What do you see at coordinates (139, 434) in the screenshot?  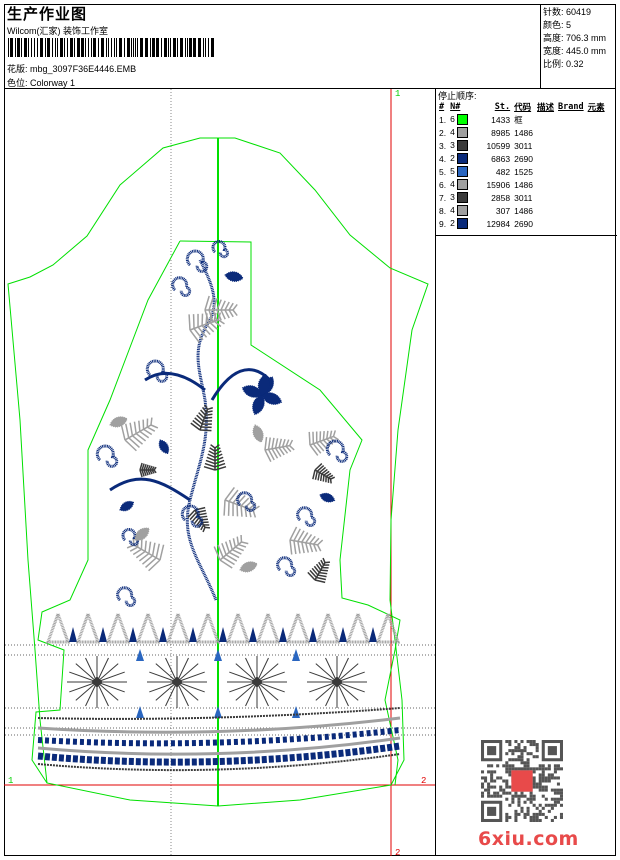 I see `fern-motif` at bounding box center [139, 434].